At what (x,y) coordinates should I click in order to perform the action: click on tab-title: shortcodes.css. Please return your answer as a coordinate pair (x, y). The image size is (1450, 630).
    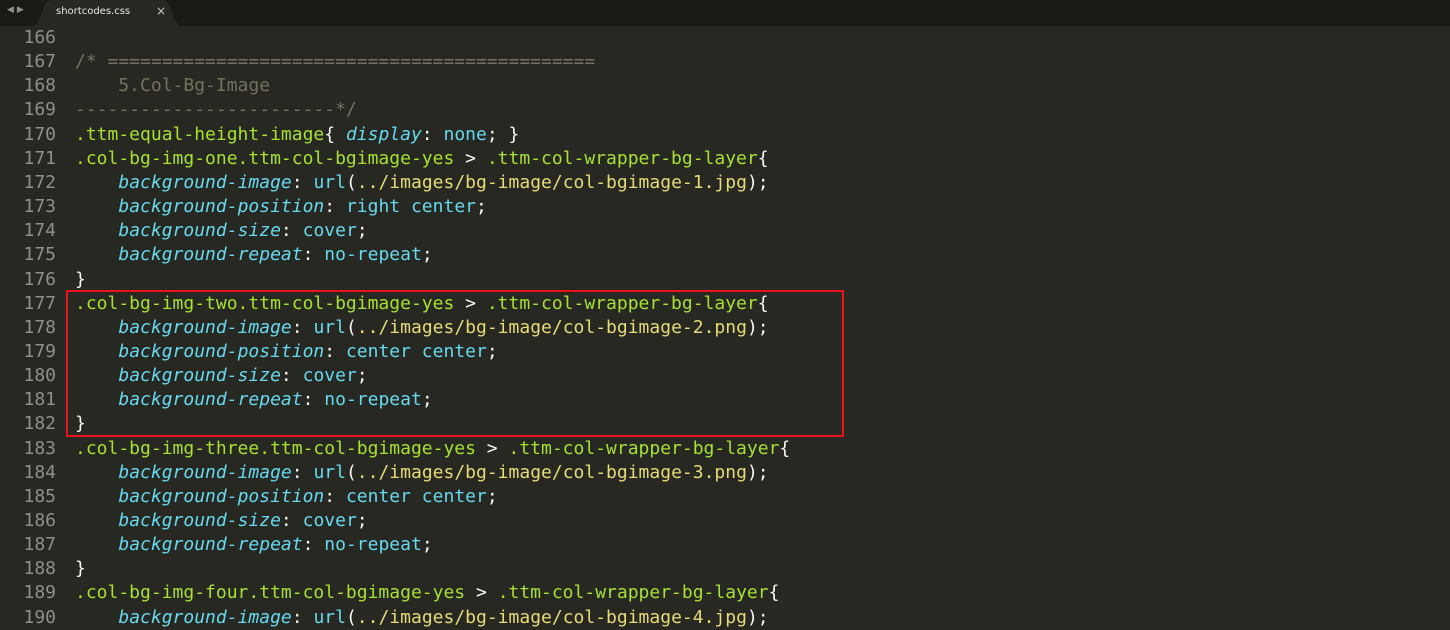
    Looking at the image, I should click on (93, 11).